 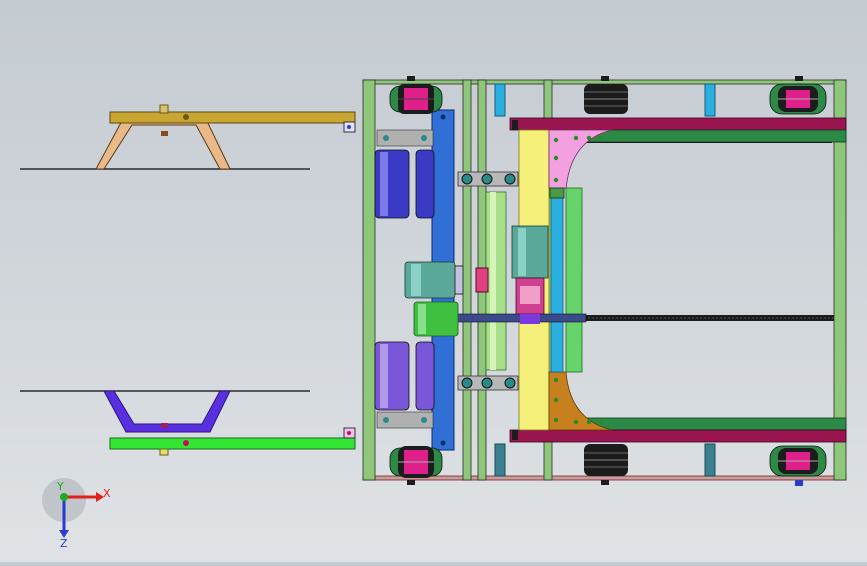 What do you see at coordinates (164, 425) in the screenshot?
I see `bottom-bracket-bolt` at bounding box center [164, 425].